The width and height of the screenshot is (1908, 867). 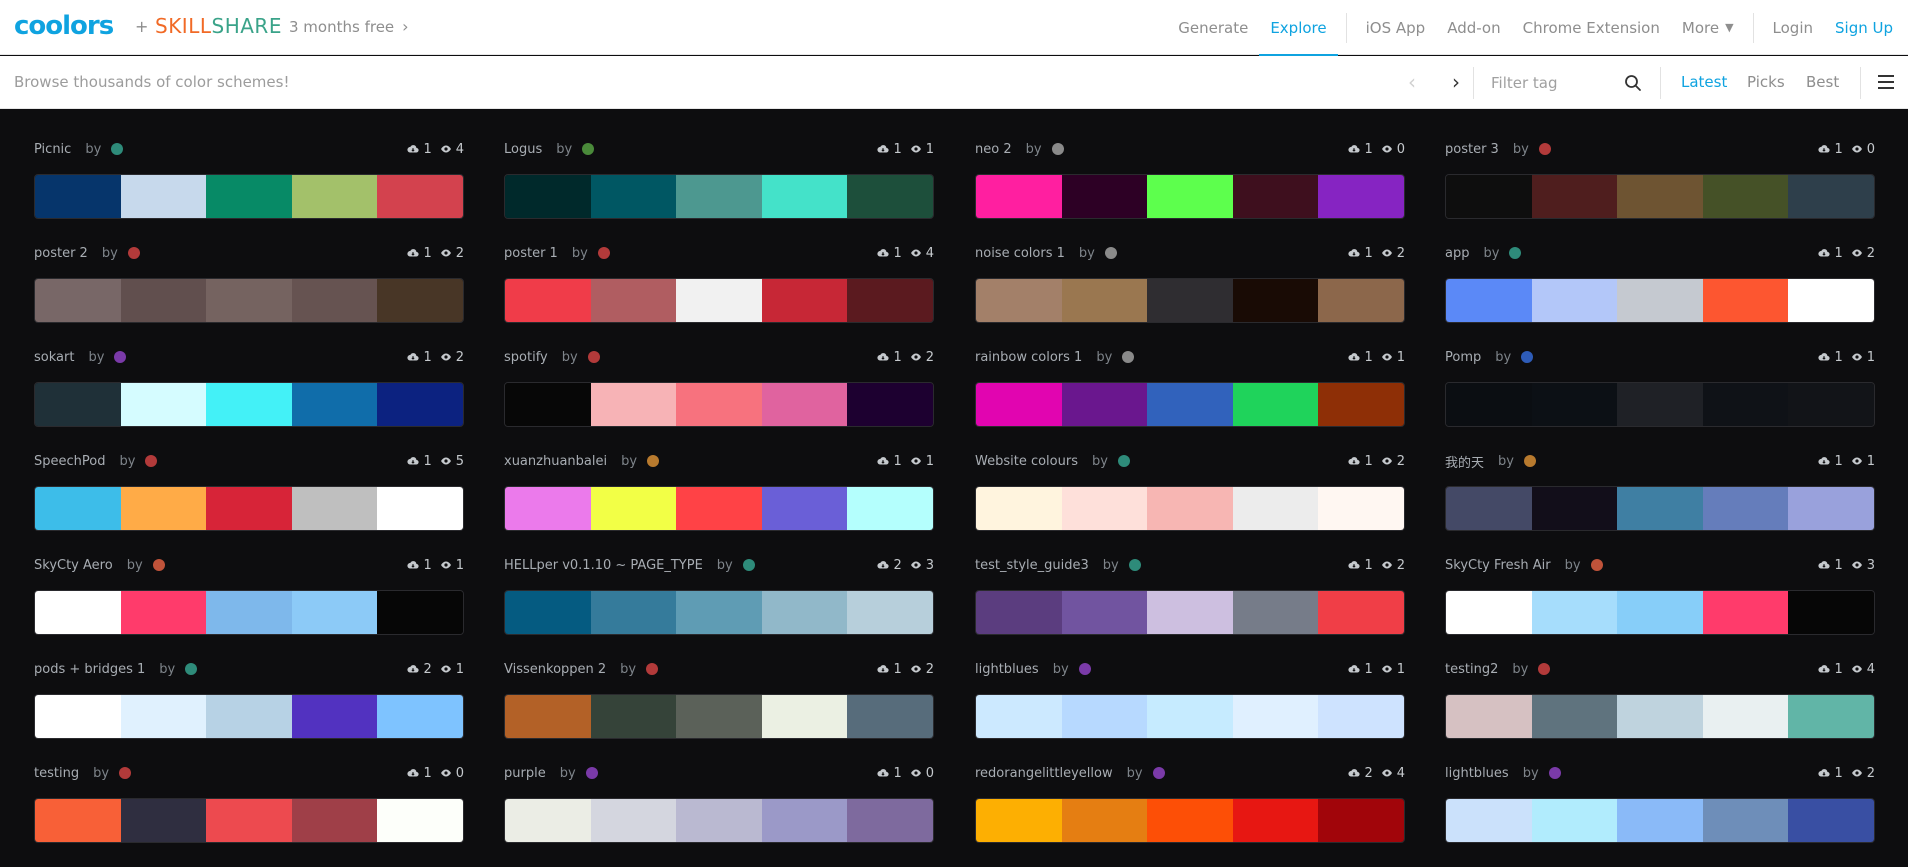 What do you see at coordinates (56, 773) in the screenshot?
I see `palette-name: testing` at bounding box center [56, 773].